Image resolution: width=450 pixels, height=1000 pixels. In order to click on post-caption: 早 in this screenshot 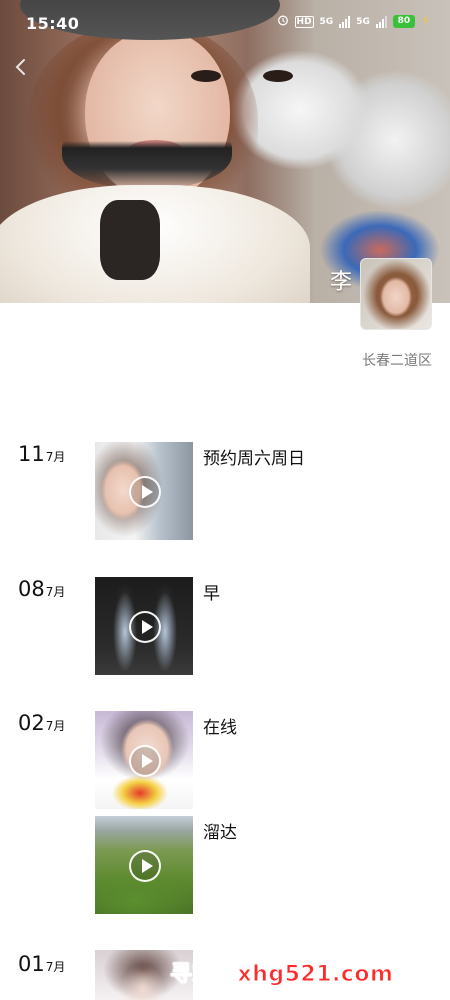, I will do `click(211, 591)`.